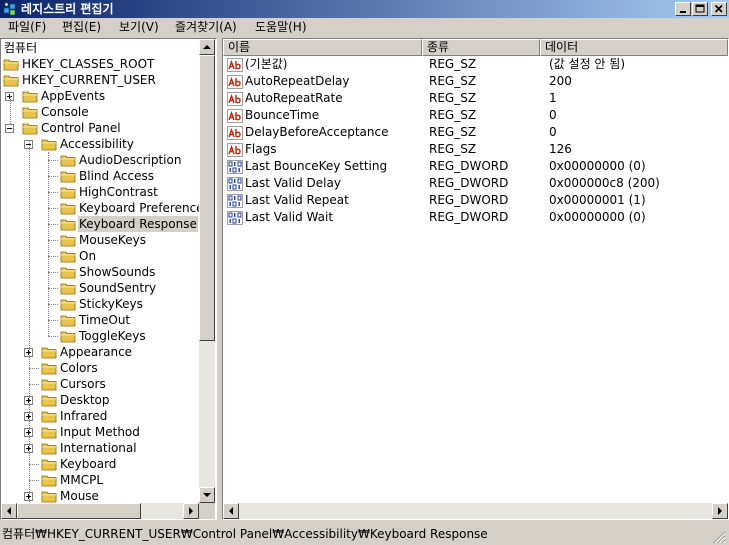 The image size is (729, 545). What do you see at coordinates (453, 149) in the screenshot?
I see `value-type: REG_SZ` at bounding box center [453, 149].